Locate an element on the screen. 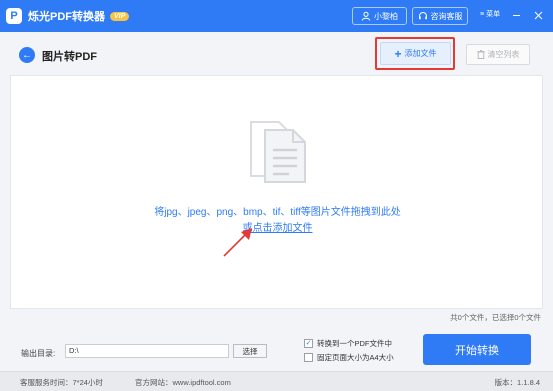 The width and height of the screenshot is (553, 391). user-account-button: 小黎柏 is located at coordinates (379, 16).